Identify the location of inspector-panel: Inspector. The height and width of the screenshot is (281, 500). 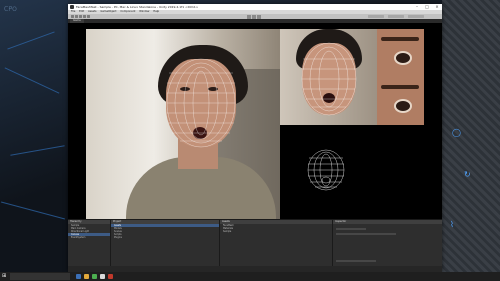
(387, 243).